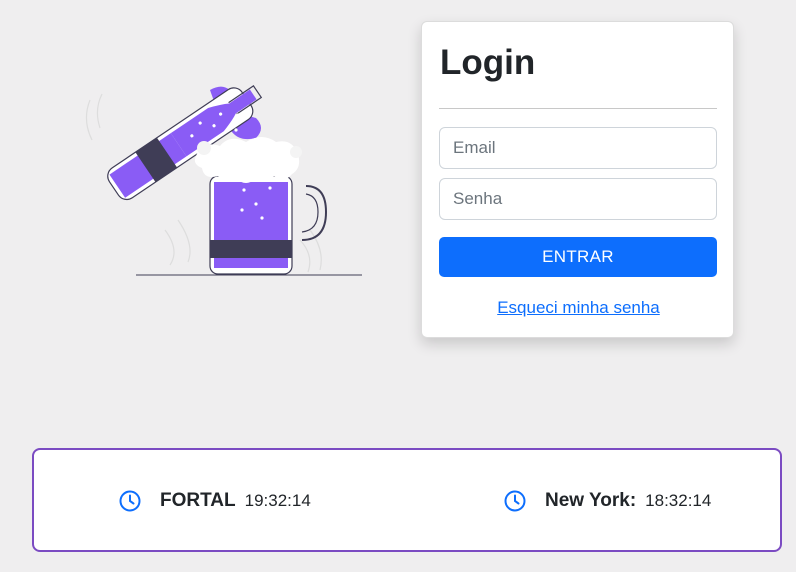  Describe the element at coordinates (578, 199) in the screenshot. I see `password-field` at that location.